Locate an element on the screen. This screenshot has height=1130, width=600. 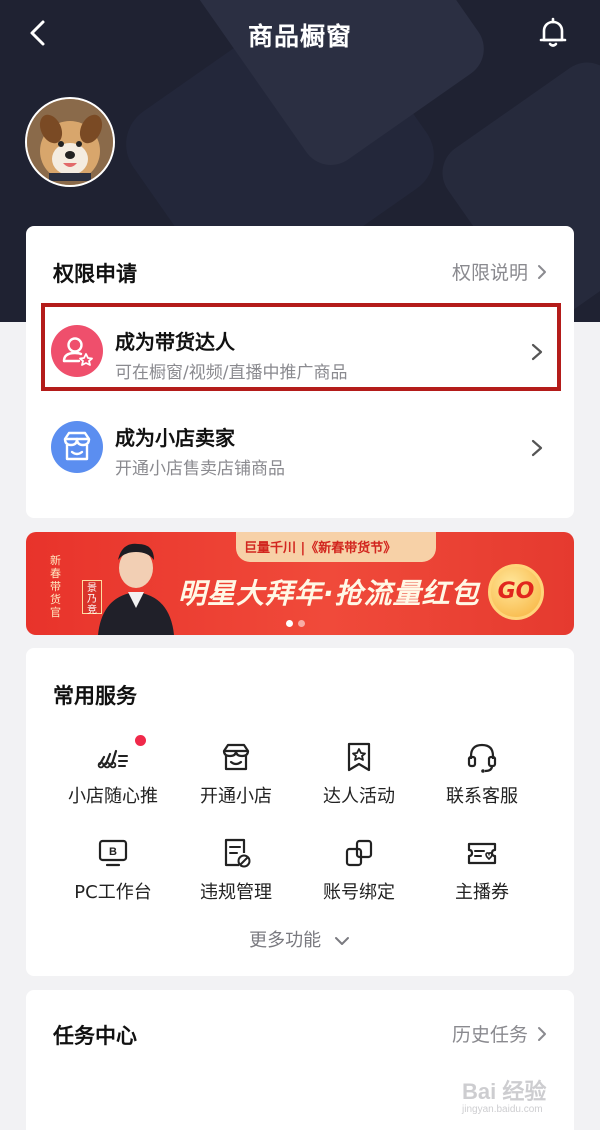
user-star-icon is located at coordinates (77, 351).